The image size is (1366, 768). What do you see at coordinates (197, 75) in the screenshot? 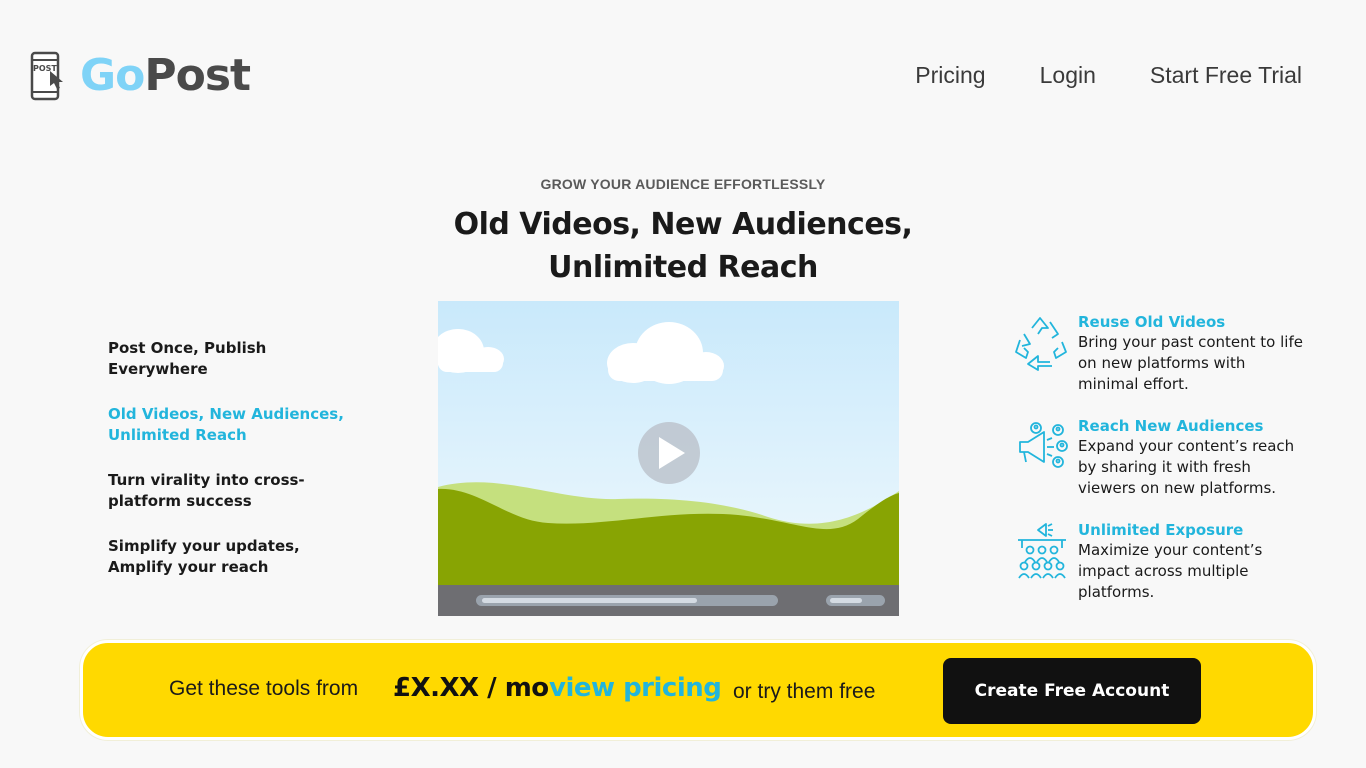
I see `logo-post: Post` at bounding box center [197, 75].